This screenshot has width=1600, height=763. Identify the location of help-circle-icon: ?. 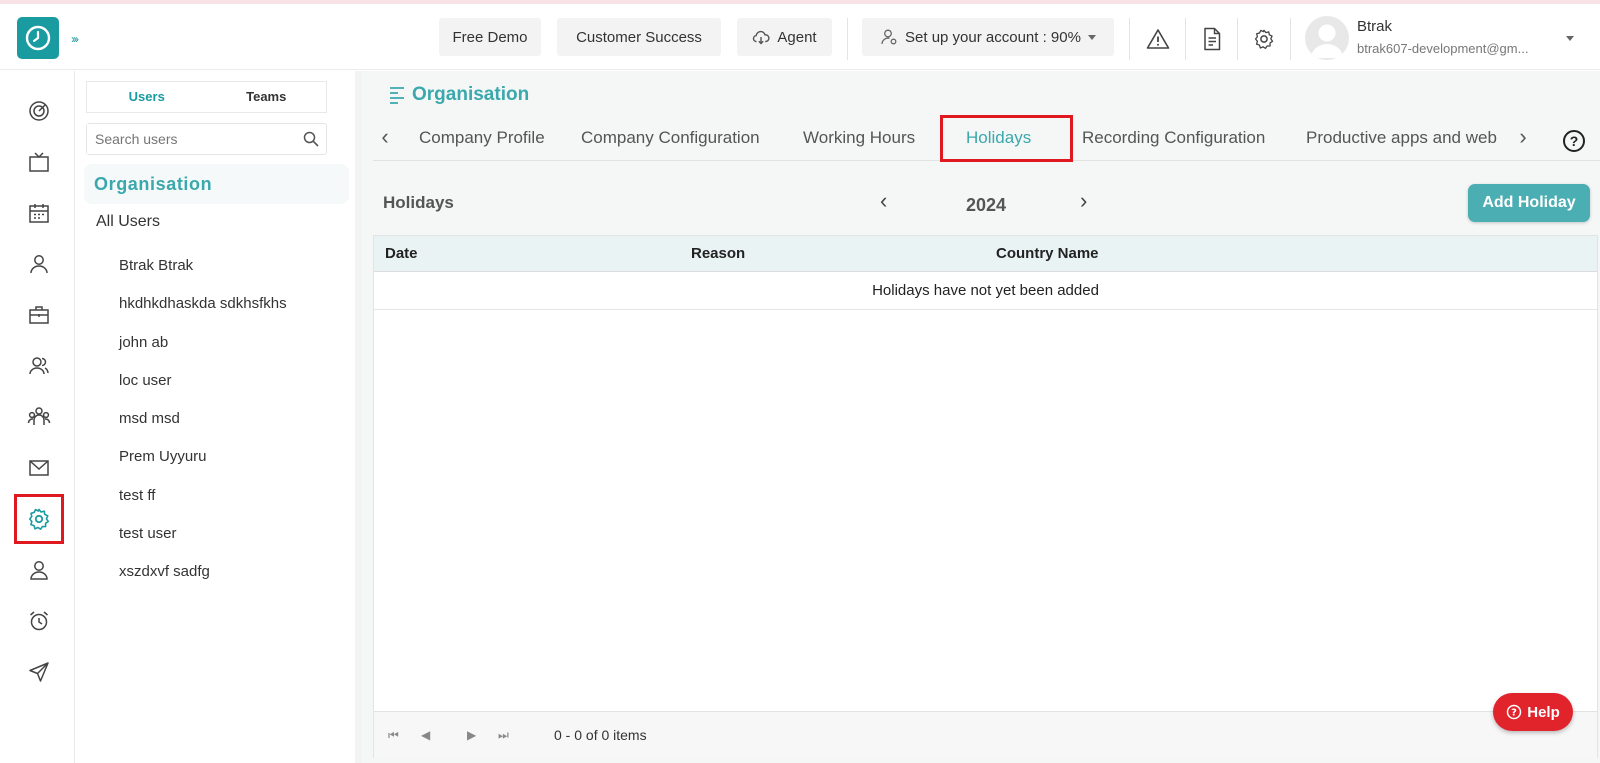
(1514, 712).